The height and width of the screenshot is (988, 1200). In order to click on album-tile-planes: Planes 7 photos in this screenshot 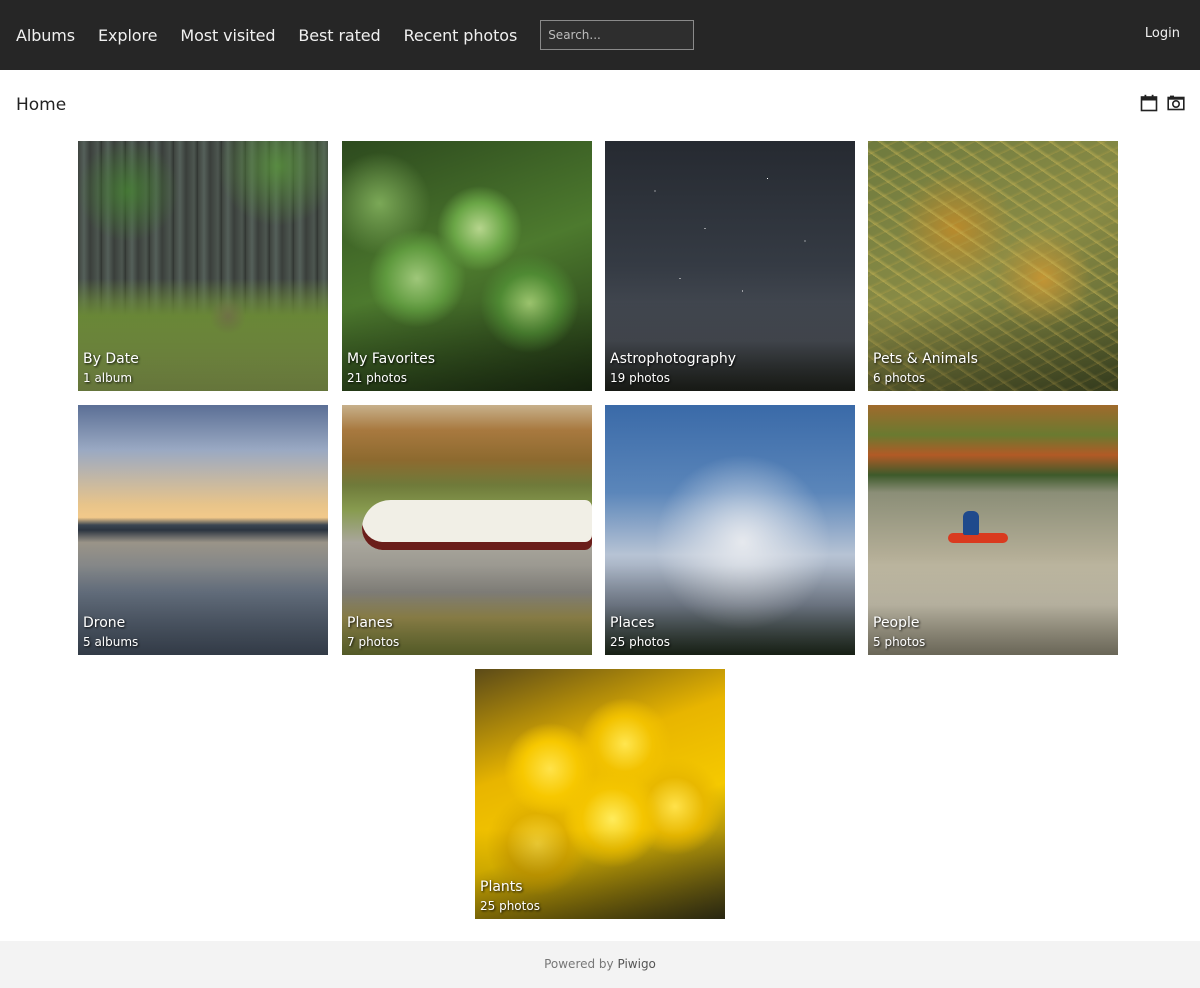, I will do `click(467, 530)`.